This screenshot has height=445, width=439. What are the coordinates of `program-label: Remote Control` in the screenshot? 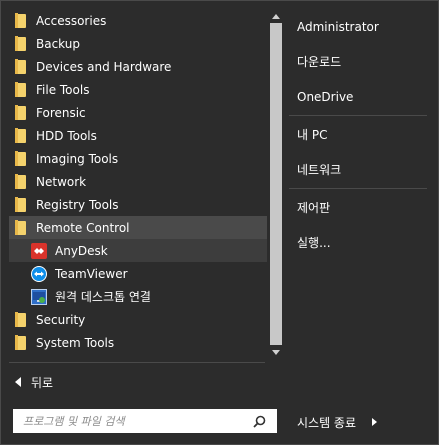 It's located at (83, 227).